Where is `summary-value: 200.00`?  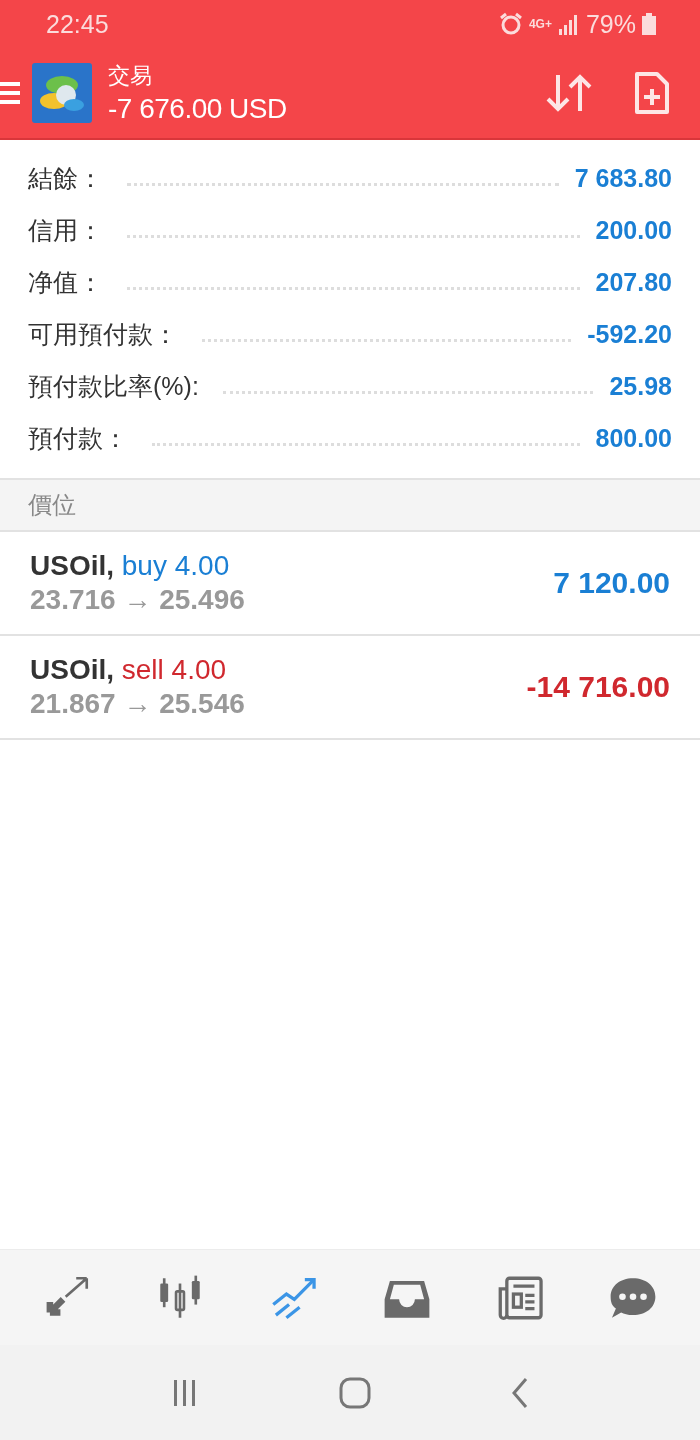 summary-value: 200.00 is located at coordinates (633, 230).